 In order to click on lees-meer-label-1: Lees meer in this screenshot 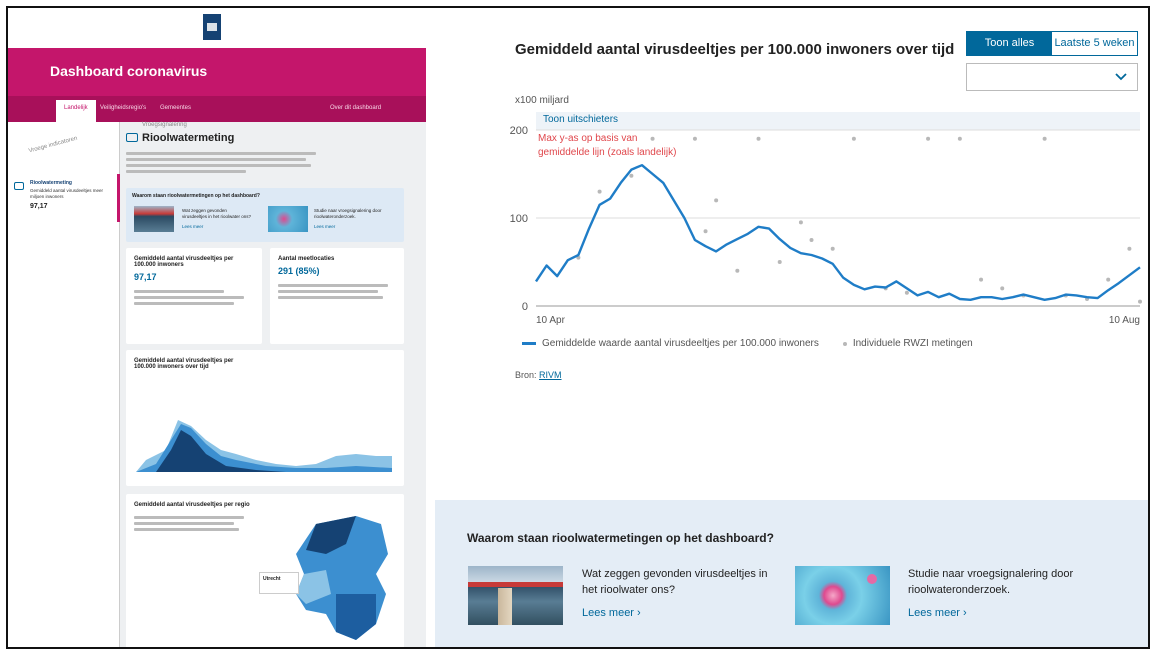, I will do `click(608, 613)`.